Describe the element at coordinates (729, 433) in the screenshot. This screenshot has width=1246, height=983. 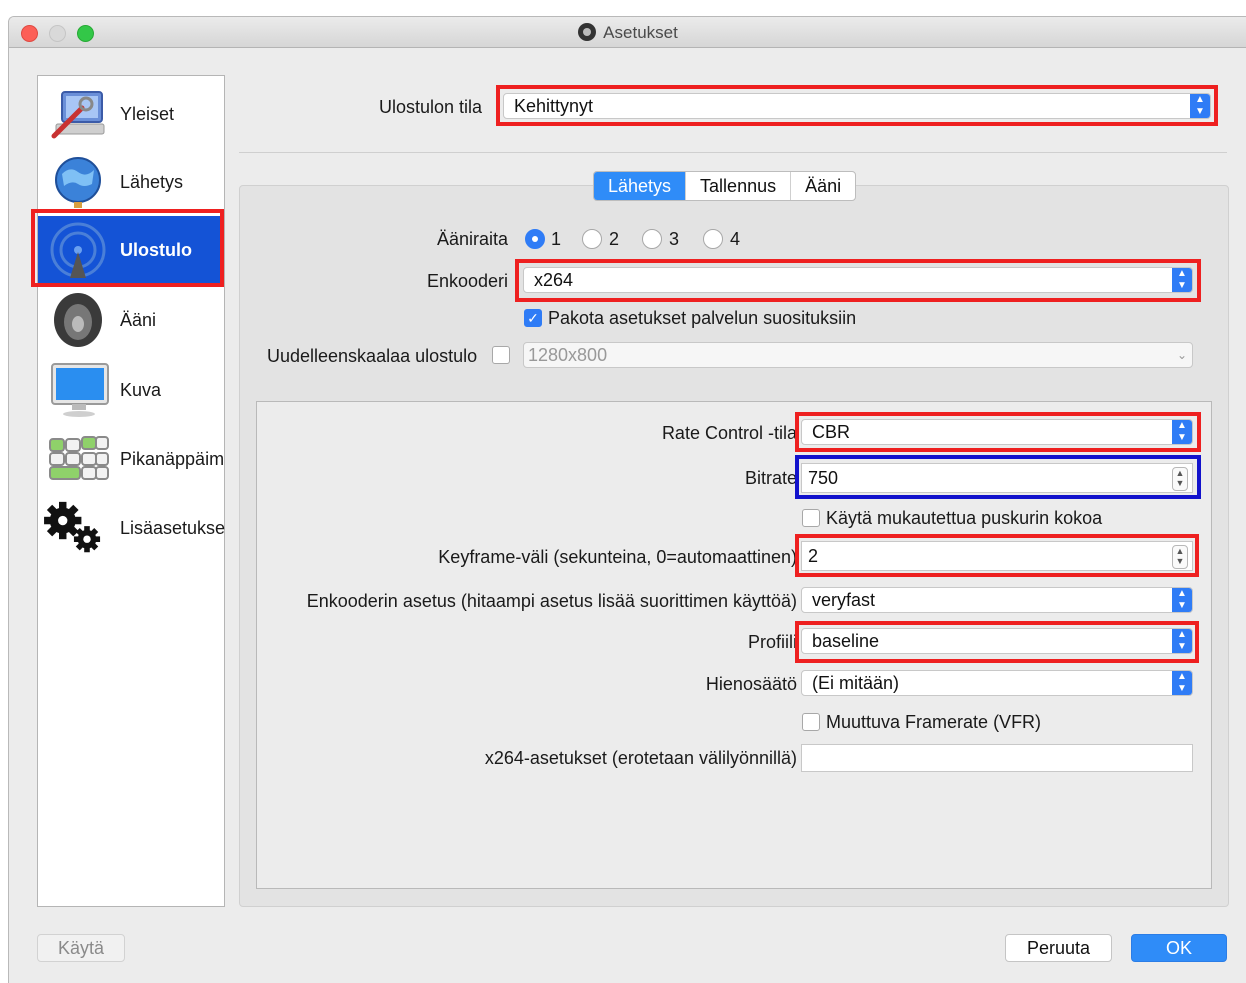
I see `rate-control-label: Rate Control -tila` at that location.